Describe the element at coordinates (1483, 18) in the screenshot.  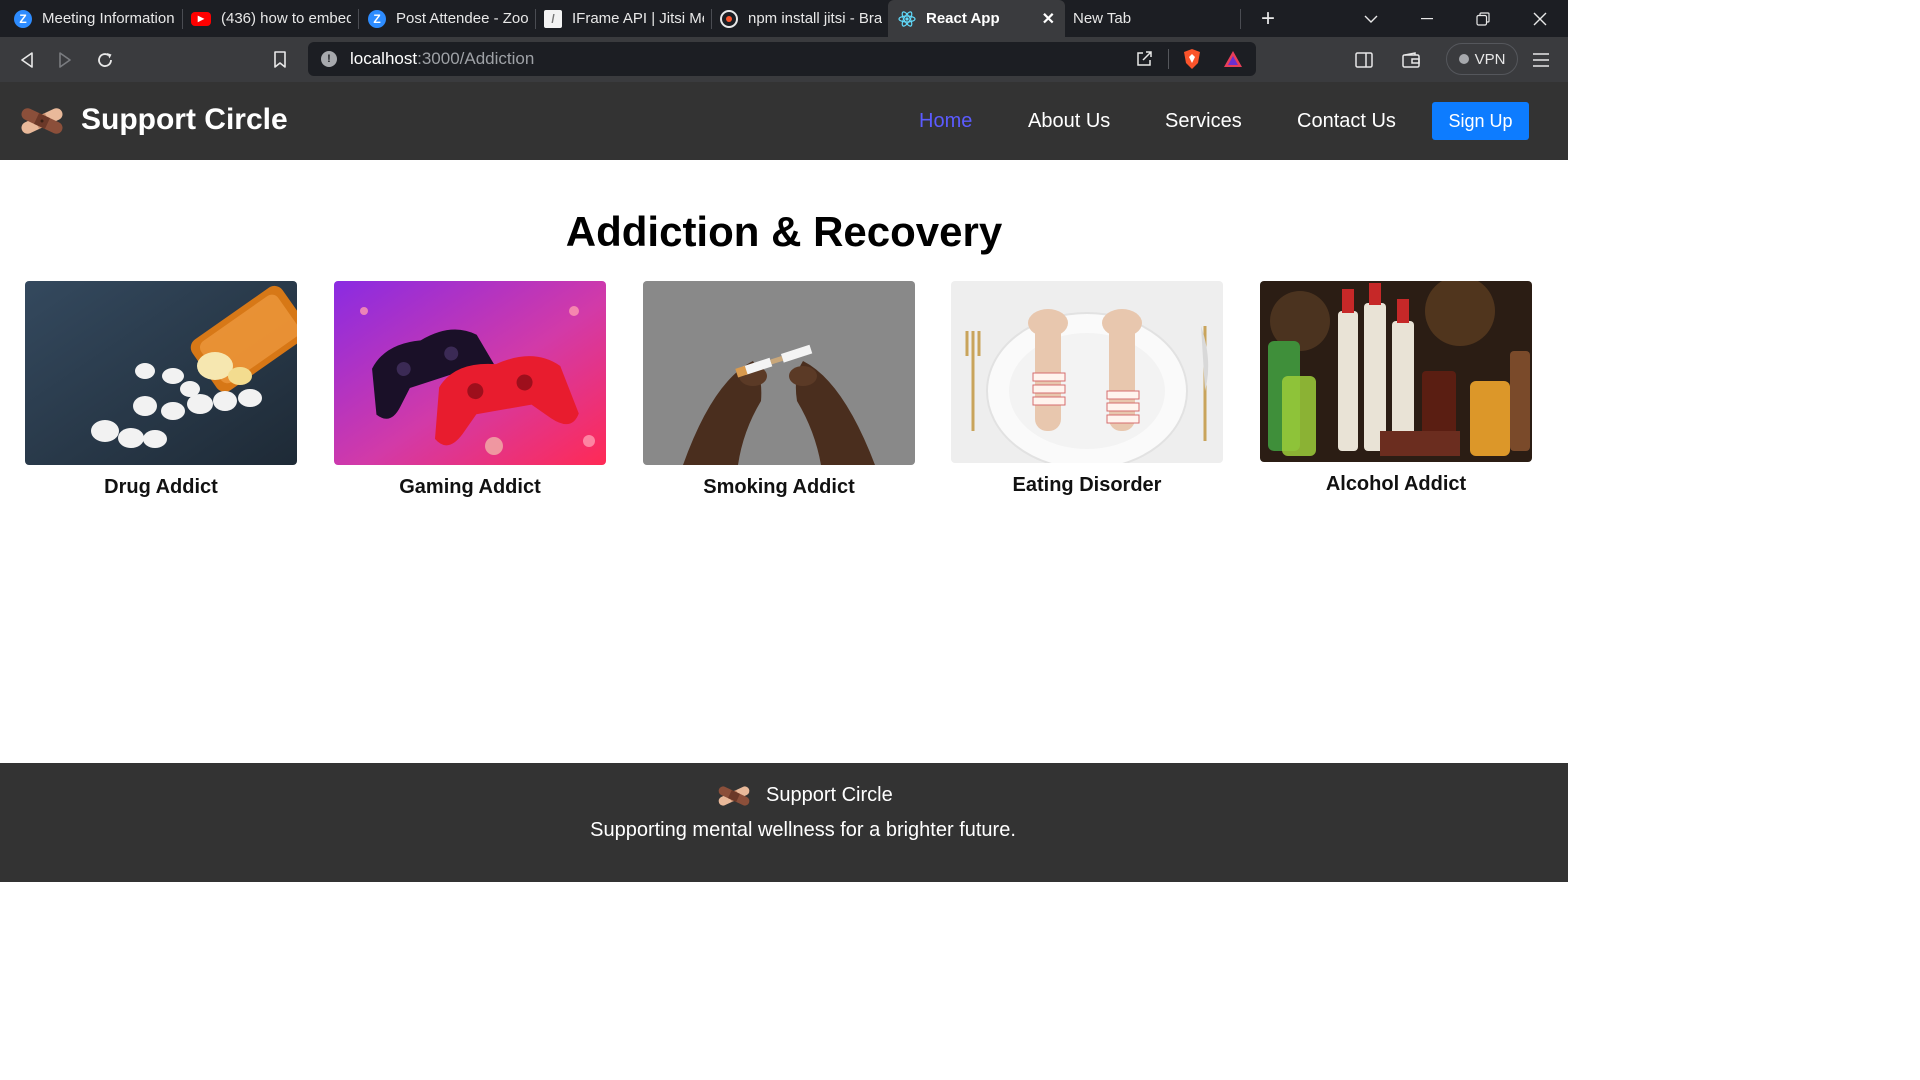
I see `restore-icon` at that location.